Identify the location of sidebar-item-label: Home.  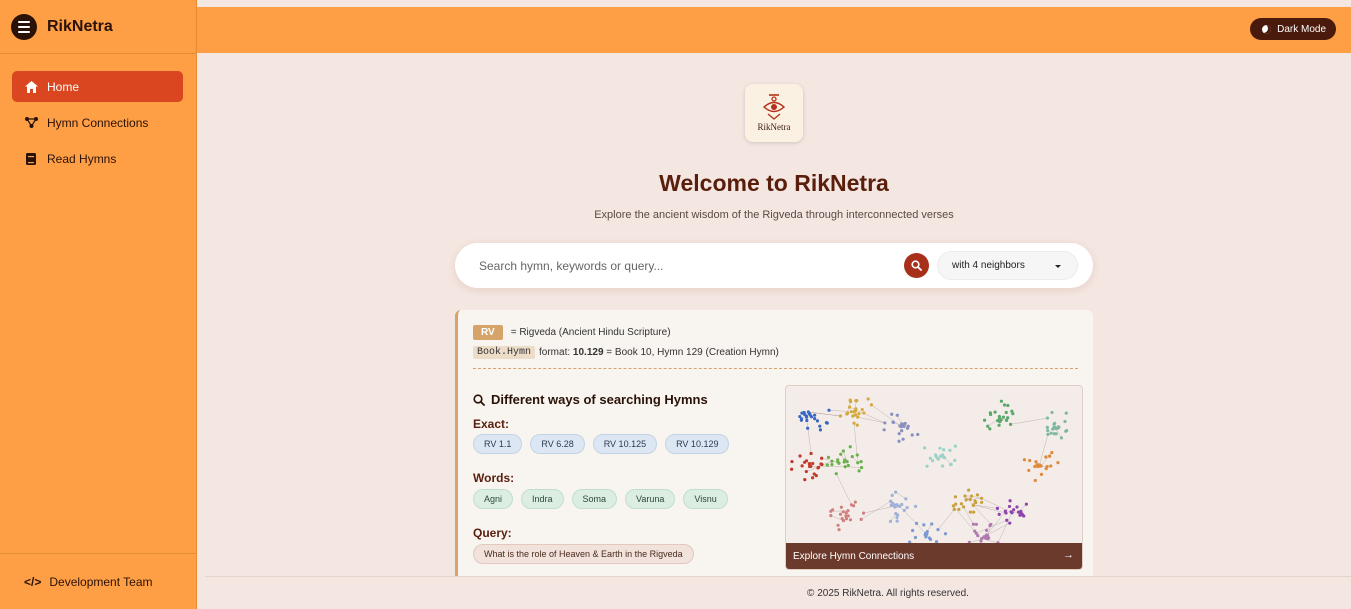
(63, 86).